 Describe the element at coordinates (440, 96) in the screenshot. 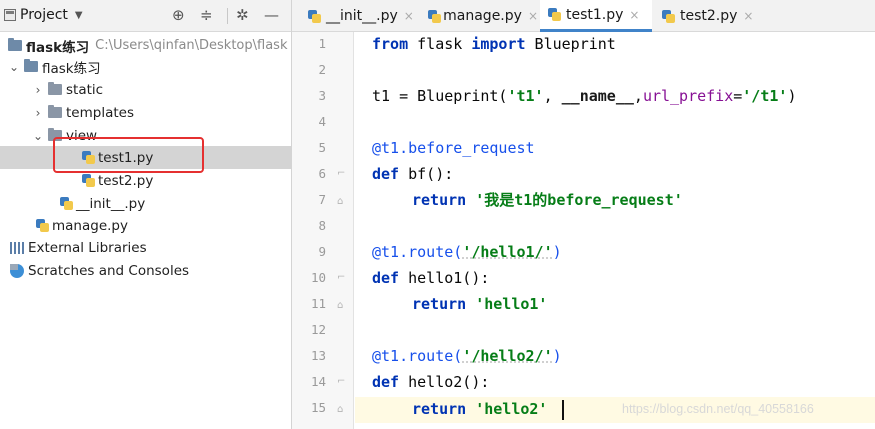

I see `code-text: t1 = Blueprint(` at that location.